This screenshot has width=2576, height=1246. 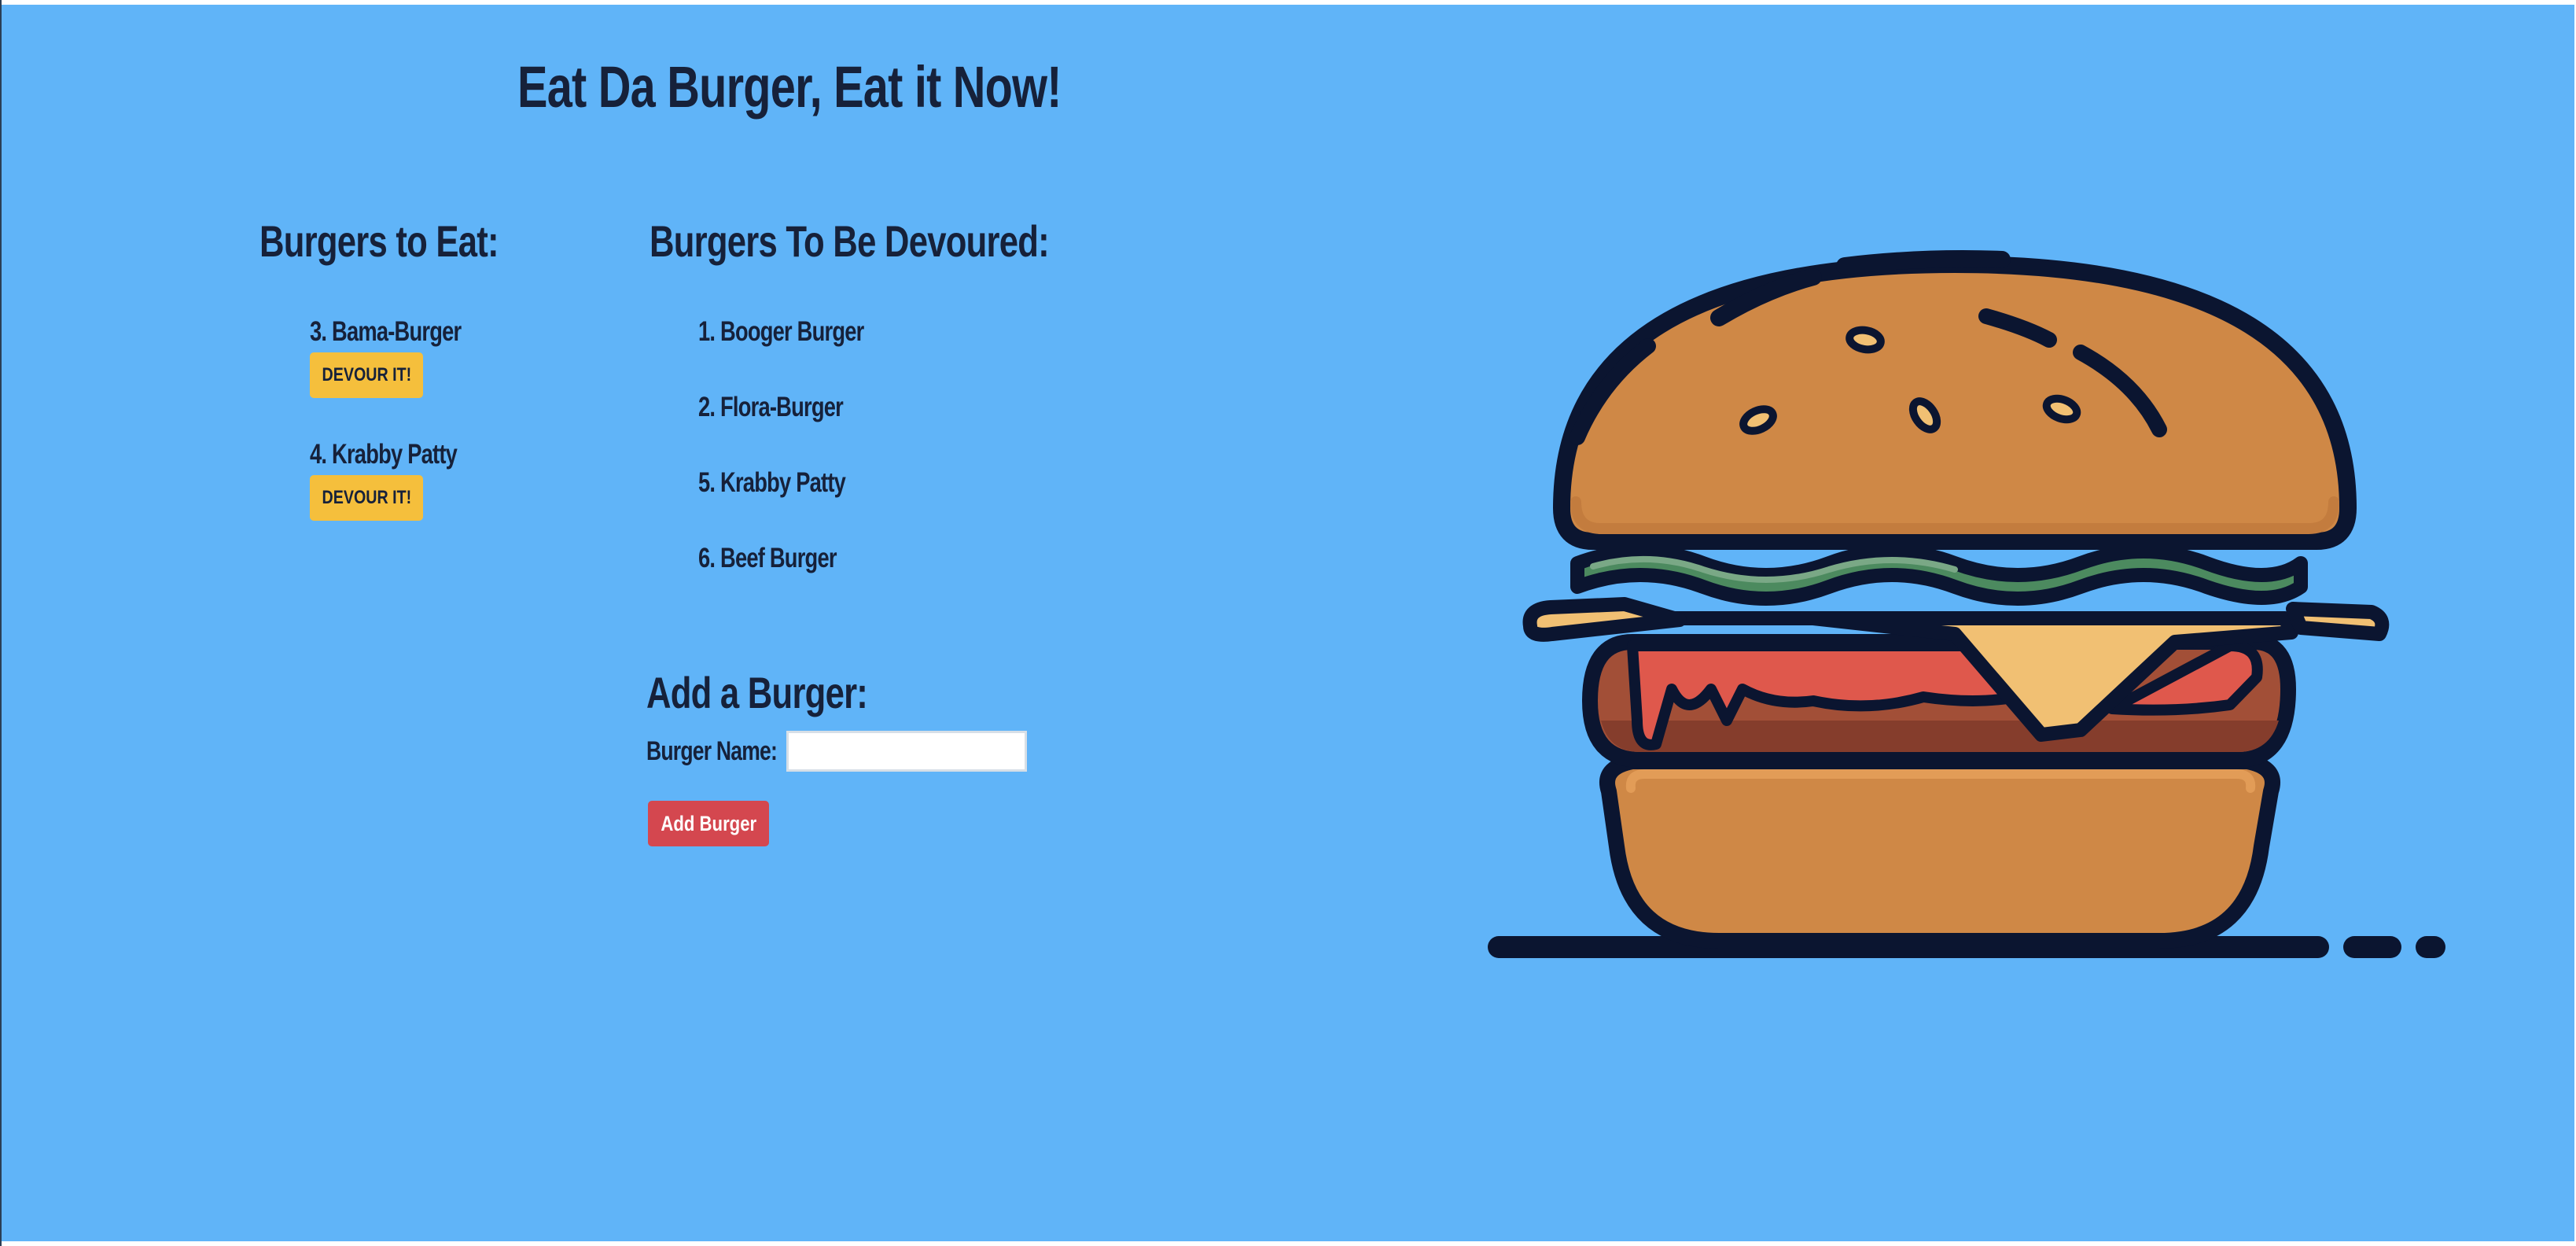 What do you see at coordinates (790, 87) in the screenshot?
I see `page-title: Eat Da Burger, Eat it Now!` at bounding box center [790, 87].